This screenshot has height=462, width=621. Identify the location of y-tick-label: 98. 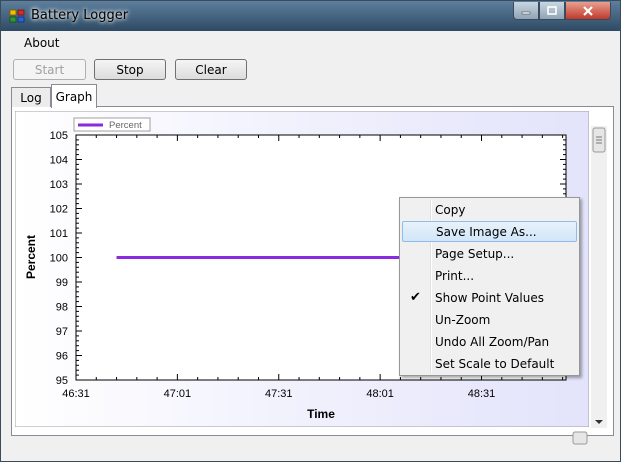
(62, 308).